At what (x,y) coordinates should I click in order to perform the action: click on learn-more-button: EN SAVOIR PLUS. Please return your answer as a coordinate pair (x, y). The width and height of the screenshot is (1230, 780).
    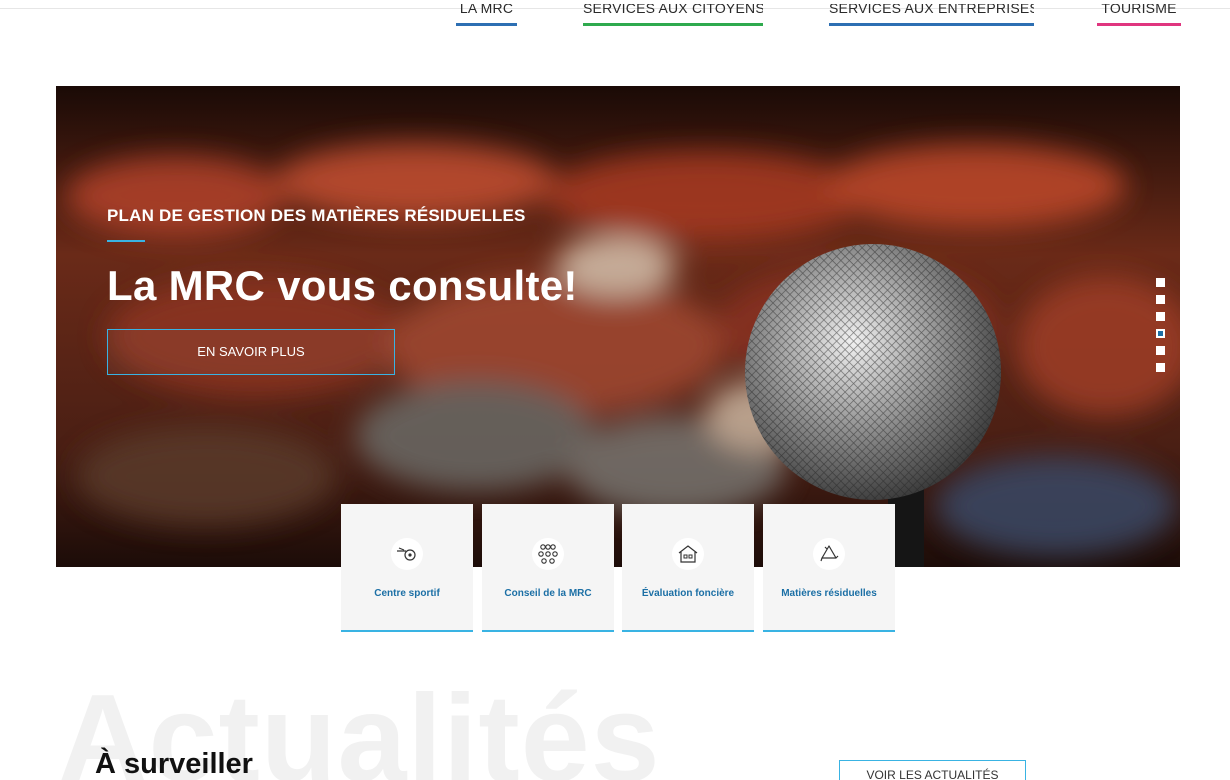
    Looking at the image, I should click on (251, 352).